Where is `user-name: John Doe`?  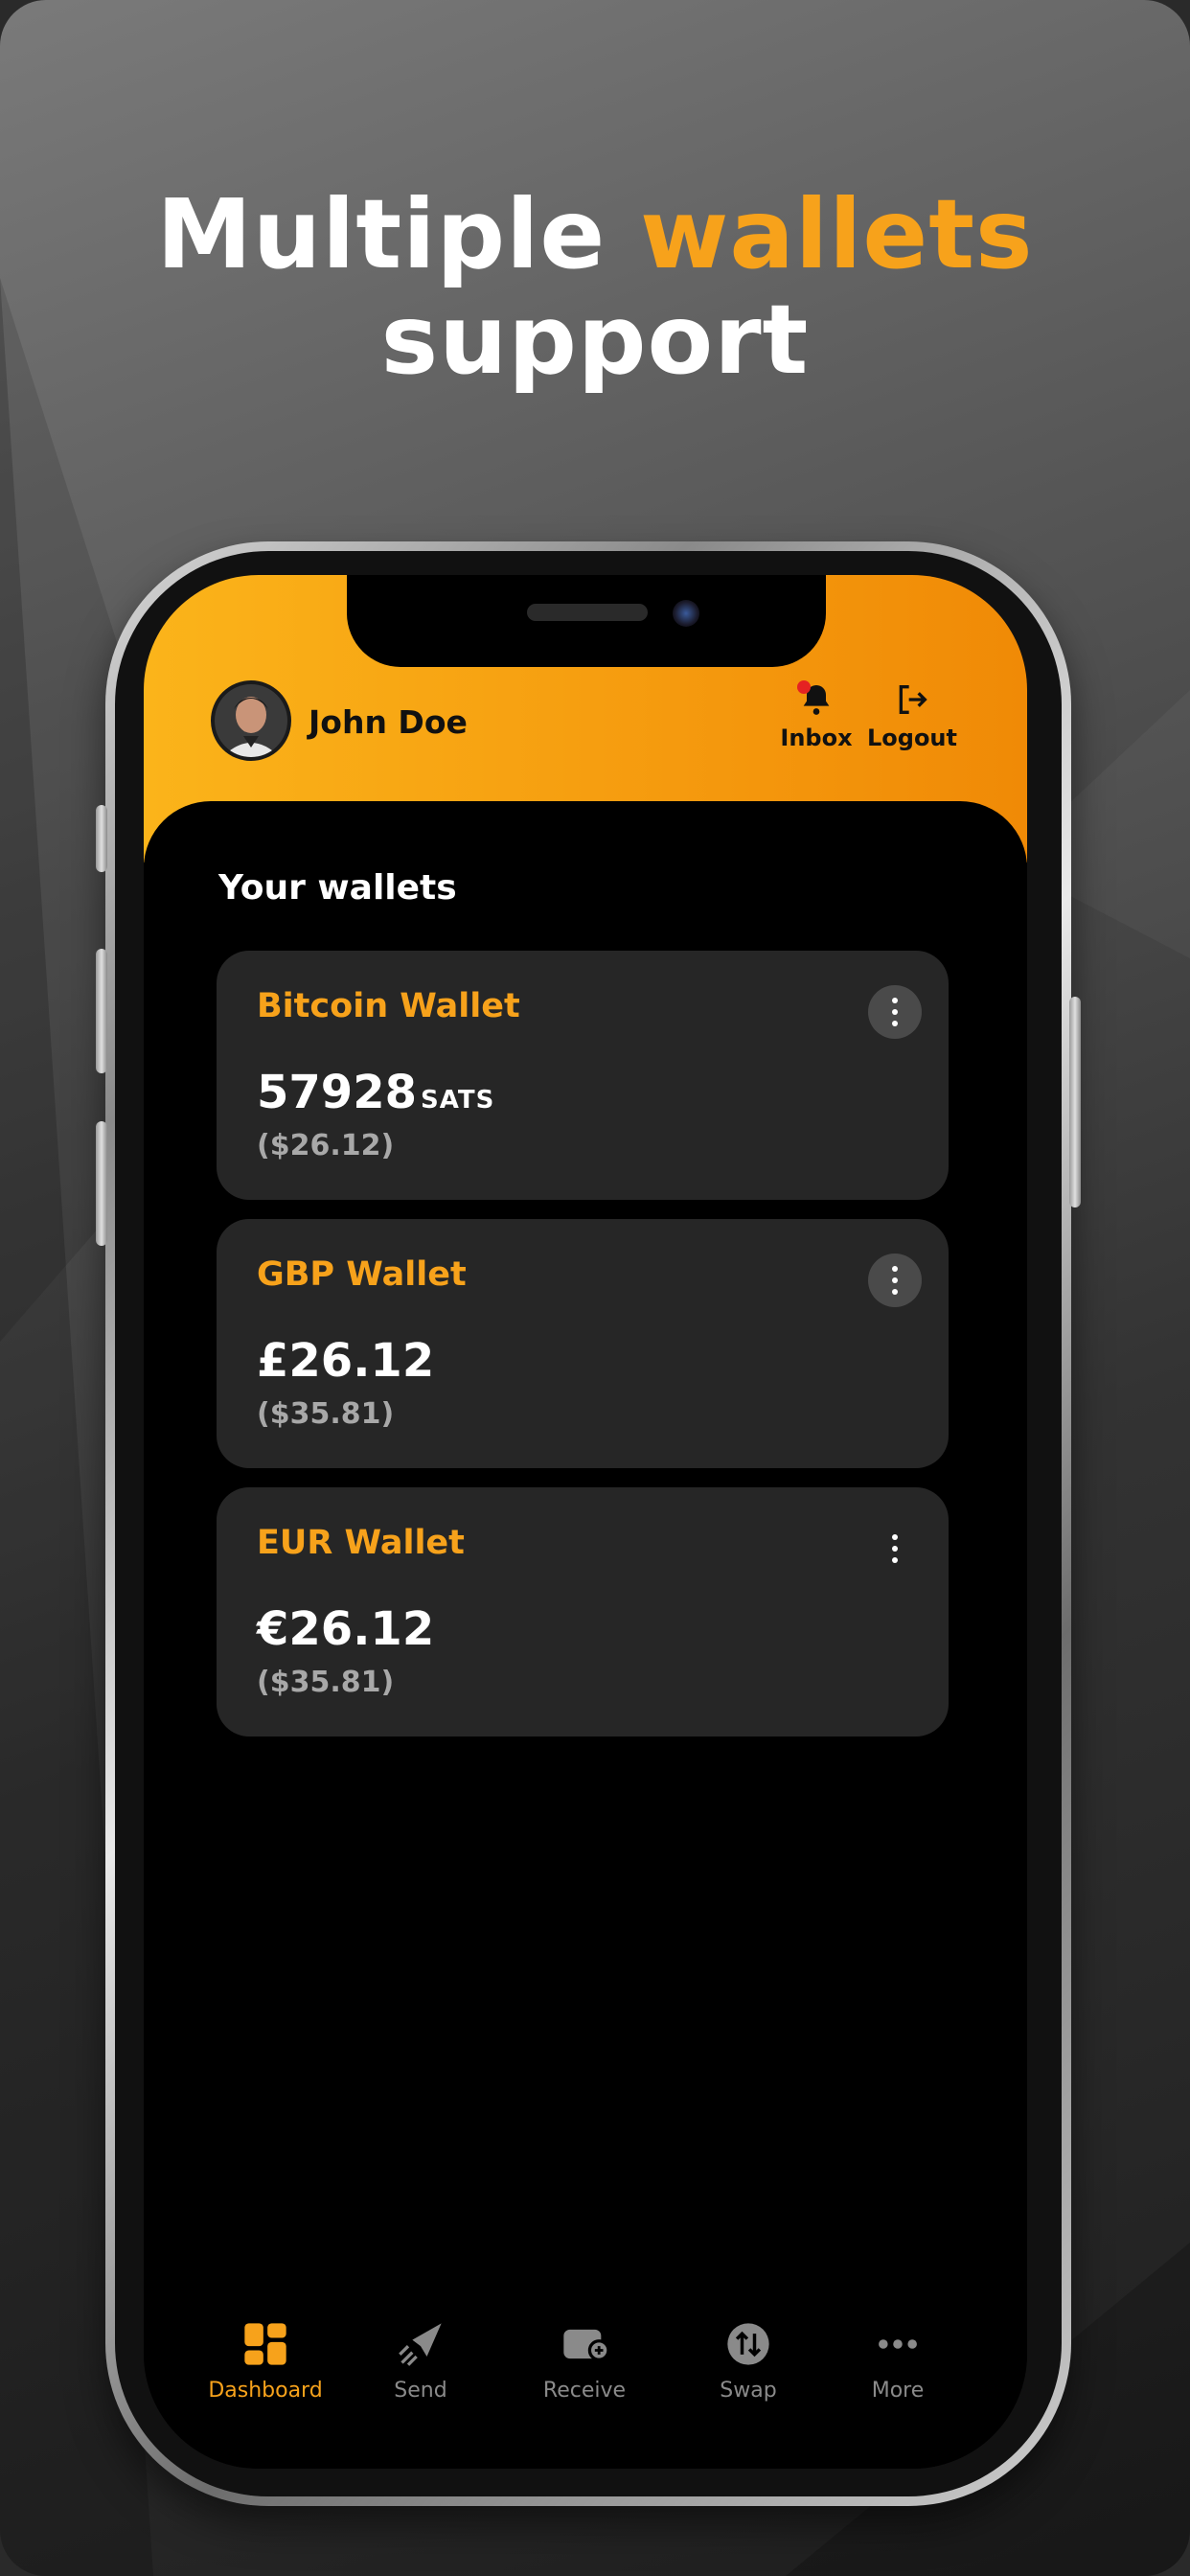 user-name: John Doe is located at coordinates (389, 722).